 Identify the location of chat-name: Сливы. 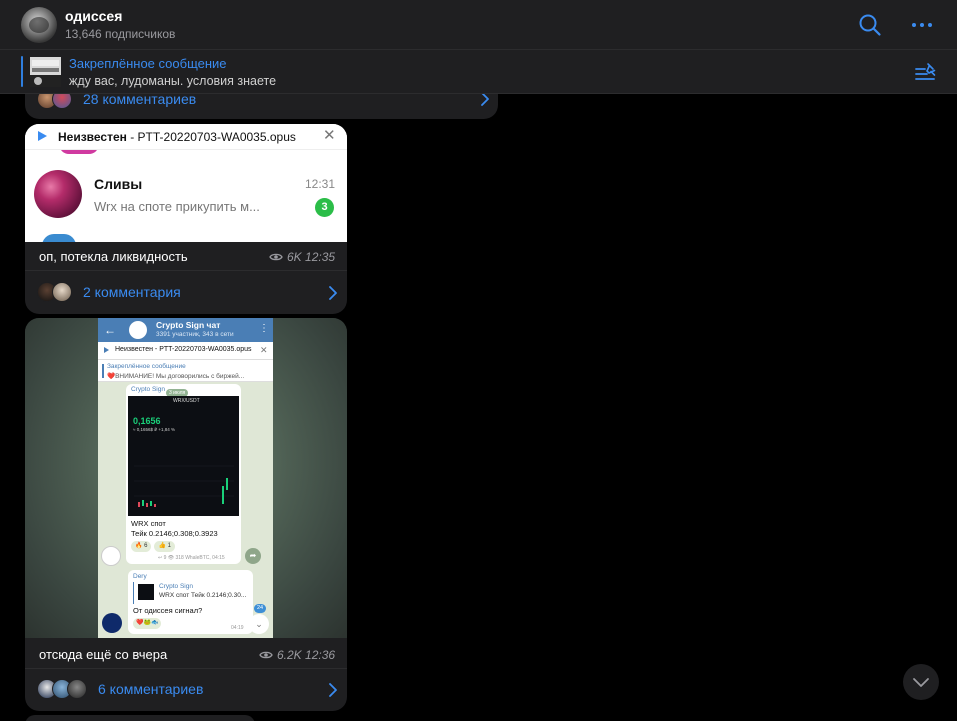
(118, 184).